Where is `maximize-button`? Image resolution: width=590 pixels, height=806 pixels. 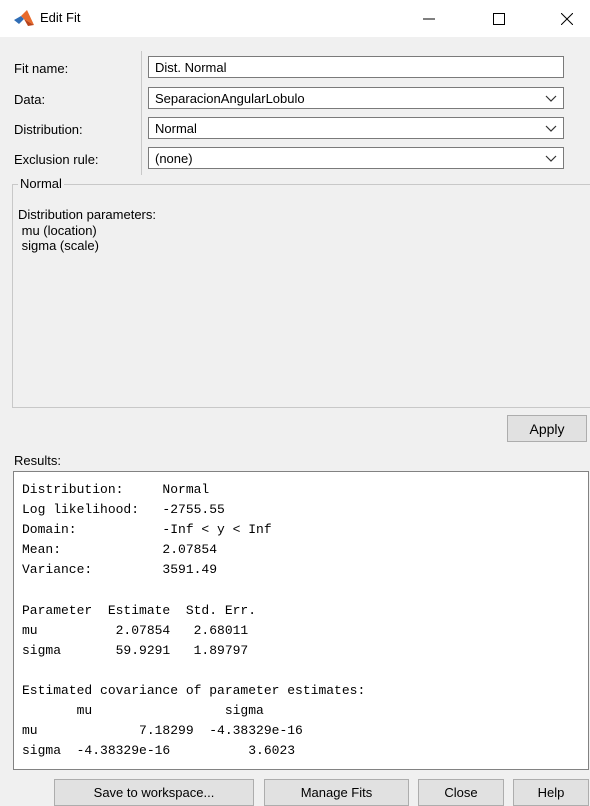
maximize-button is located at coordinates (499, 18).